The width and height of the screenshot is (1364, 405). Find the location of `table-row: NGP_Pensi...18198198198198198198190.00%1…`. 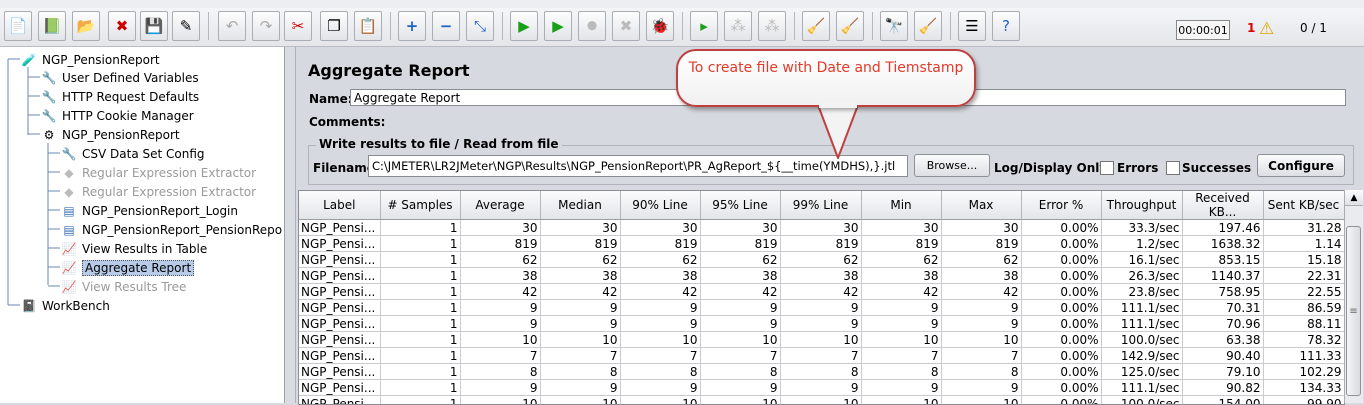

table-row: NGP_Pensi...18198198198198198198190.00%1… is located at coordinates (821, 244).